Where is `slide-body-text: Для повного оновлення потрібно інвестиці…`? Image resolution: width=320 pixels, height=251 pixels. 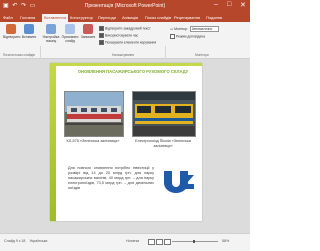 slide-body-text: Для повного оновлення потрібно інвестиці… is located at coordinates (111, 178).